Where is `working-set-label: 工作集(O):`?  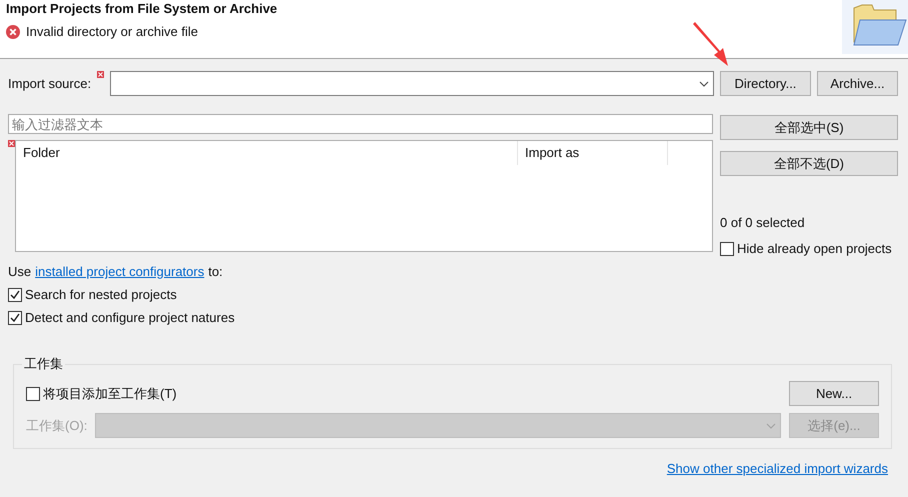 working-set-label: 工作集(O): is located at coordinates (57, 425).